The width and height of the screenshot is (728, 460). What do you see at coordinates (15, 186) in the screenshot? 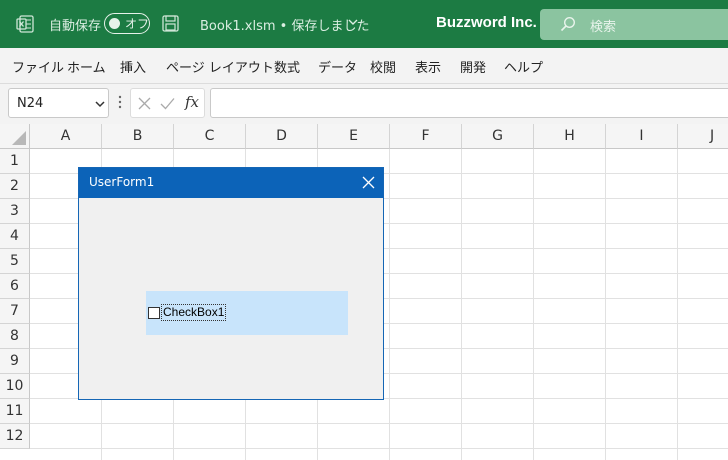
I see `row-header: 2` at bounding box center [15, 186].